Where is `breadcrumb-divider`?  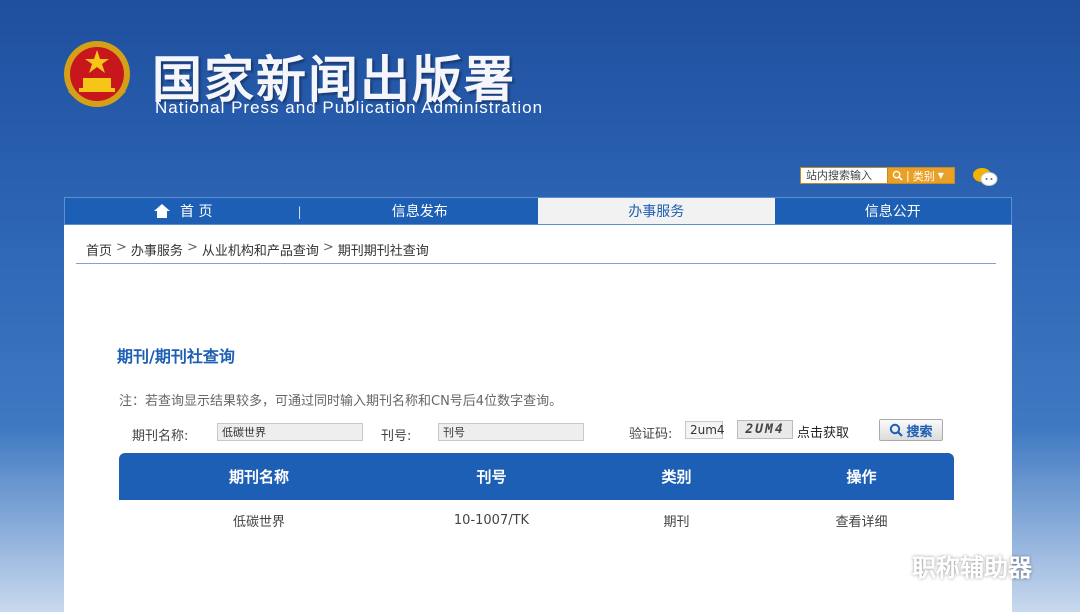
breadcrumb-divider is located at coordinates (536, 263).